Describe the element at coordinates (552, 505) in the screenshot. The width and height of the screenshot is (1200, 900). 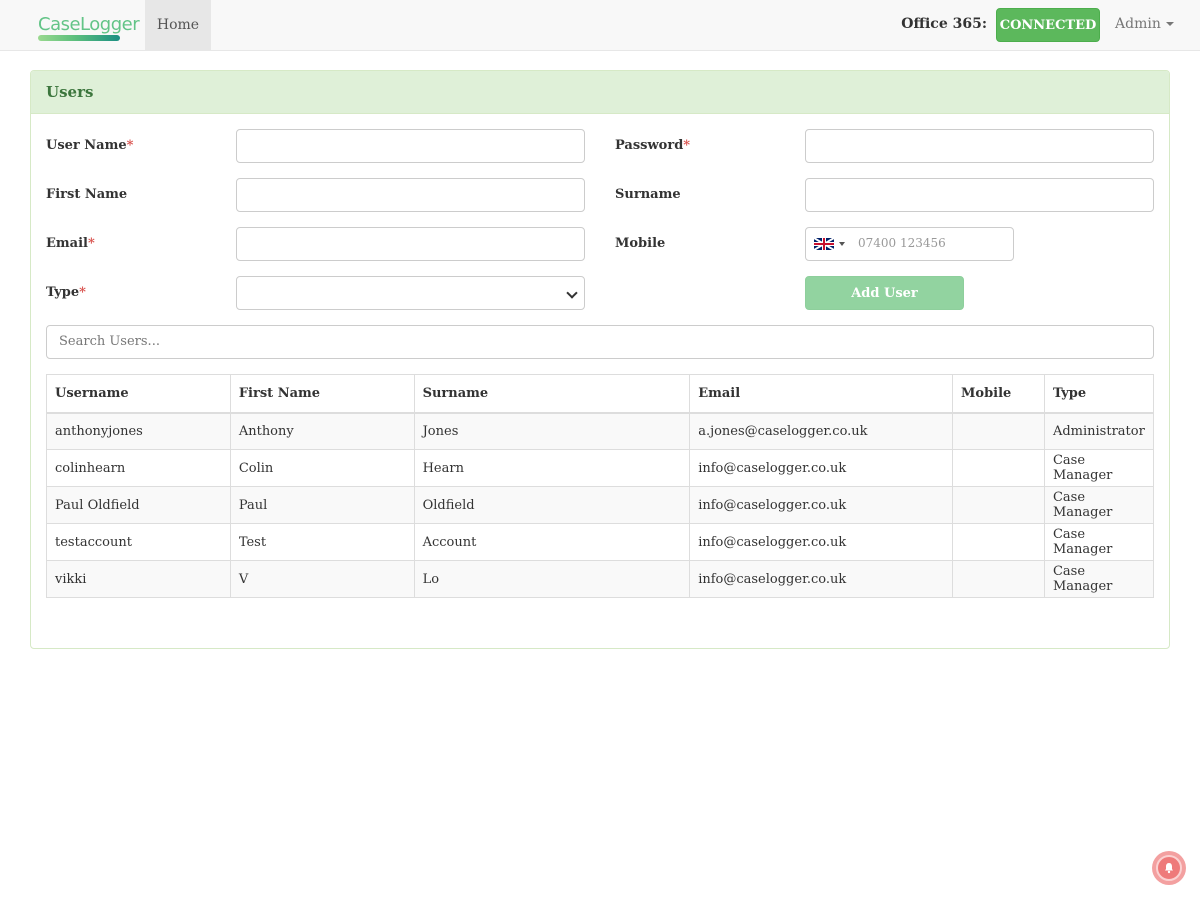
I see `cell-surname: Oldfield` at that location.